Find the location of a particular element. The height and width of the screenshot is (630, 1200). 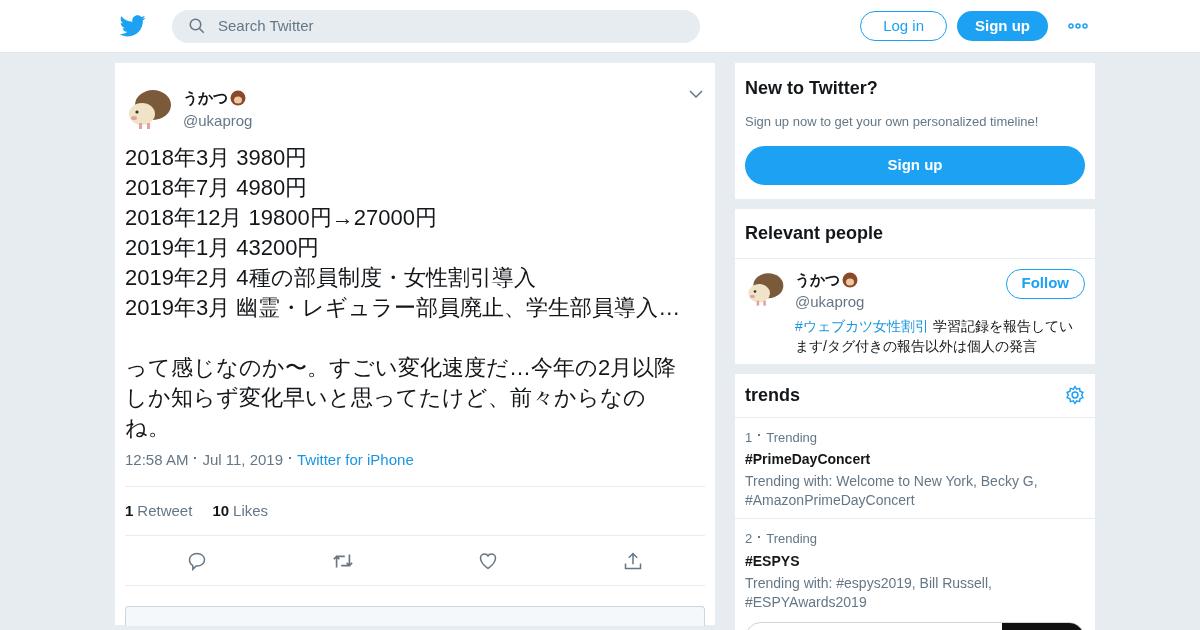

search-field: Search Twitter is located at coordinates (451, 26).